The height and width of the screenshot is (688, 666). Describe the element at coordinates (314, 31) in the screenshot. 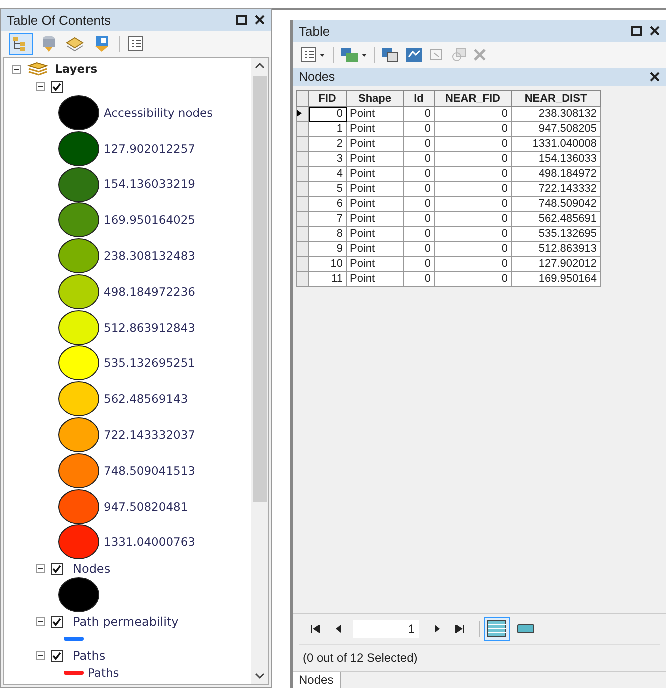

I see `panel-title: Table` at that location.